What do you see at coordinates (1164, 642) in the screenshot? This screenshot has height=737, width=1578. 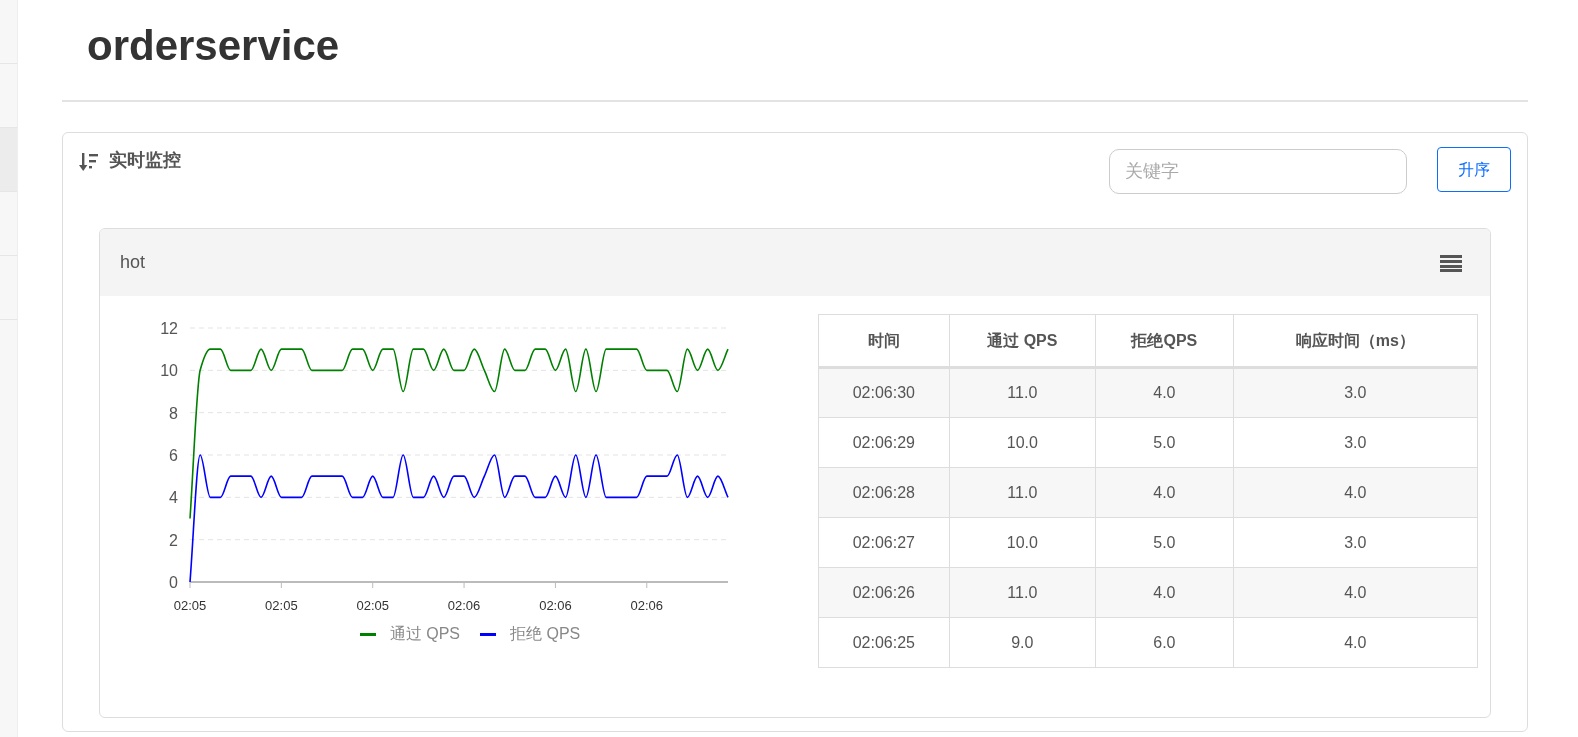 I see `table-cell: 6.0` at bounding box center [1164, 642].